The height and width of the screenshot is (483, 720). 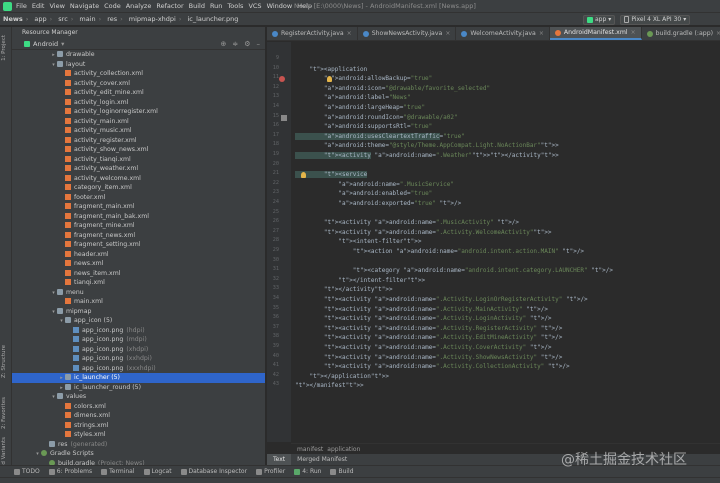 What do you see at coordinates (353, 98) in the screenshot?
I see `code-line: "a">android:label="News"` at bounding box center [353, 98].